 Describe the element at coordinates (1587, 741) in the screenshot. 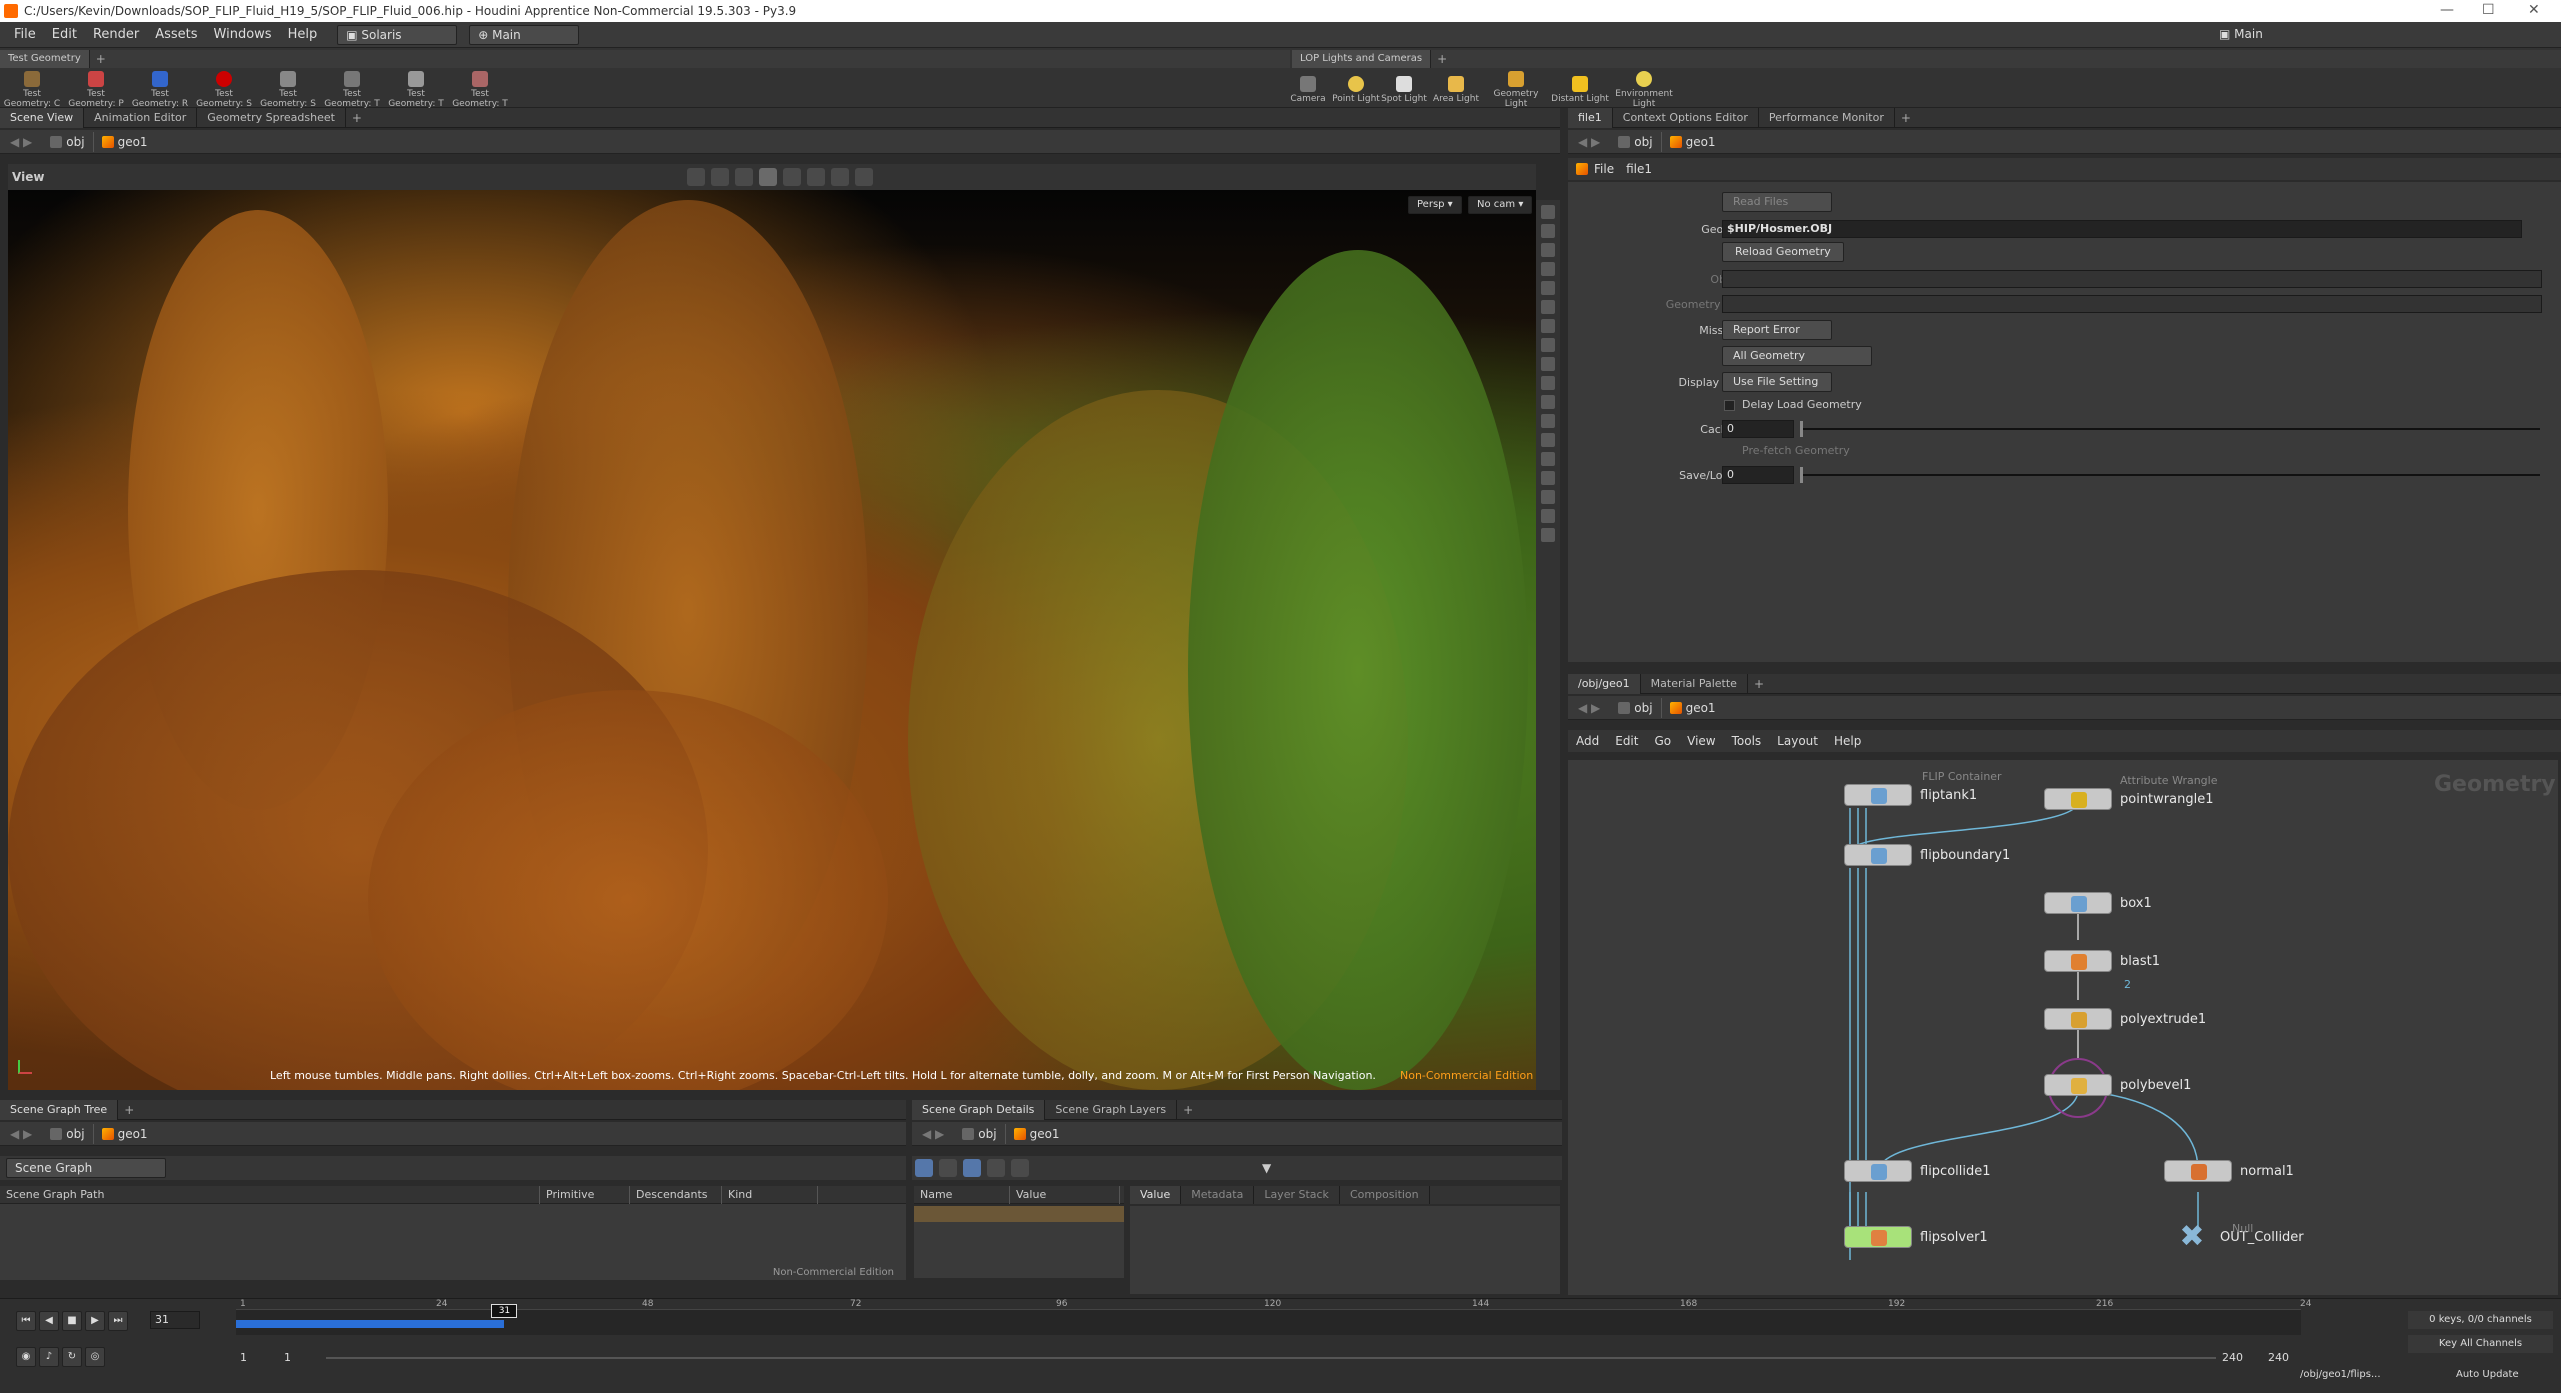

I see `network-menu-add: Add` at that location.